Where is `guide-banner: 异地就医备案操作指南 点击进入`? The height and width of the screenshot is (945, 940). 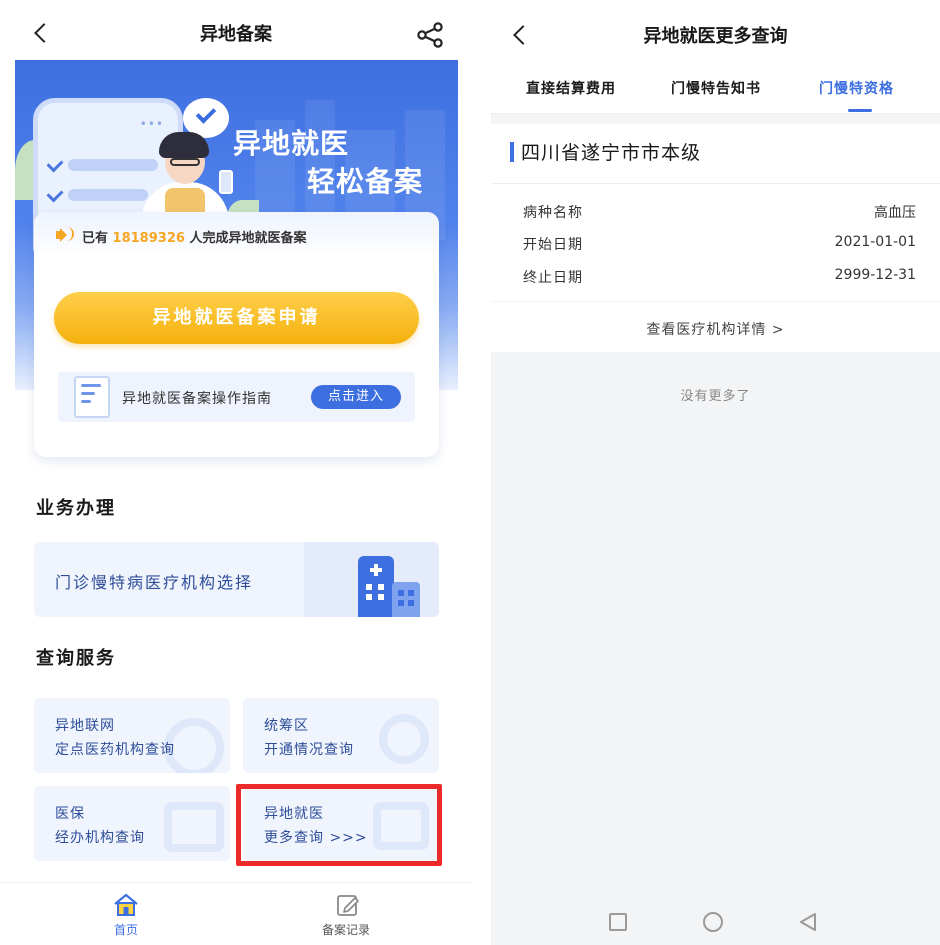
guide-banner: 异地就医备案操作指南 点击进入 is located at coordinates (236, 397).